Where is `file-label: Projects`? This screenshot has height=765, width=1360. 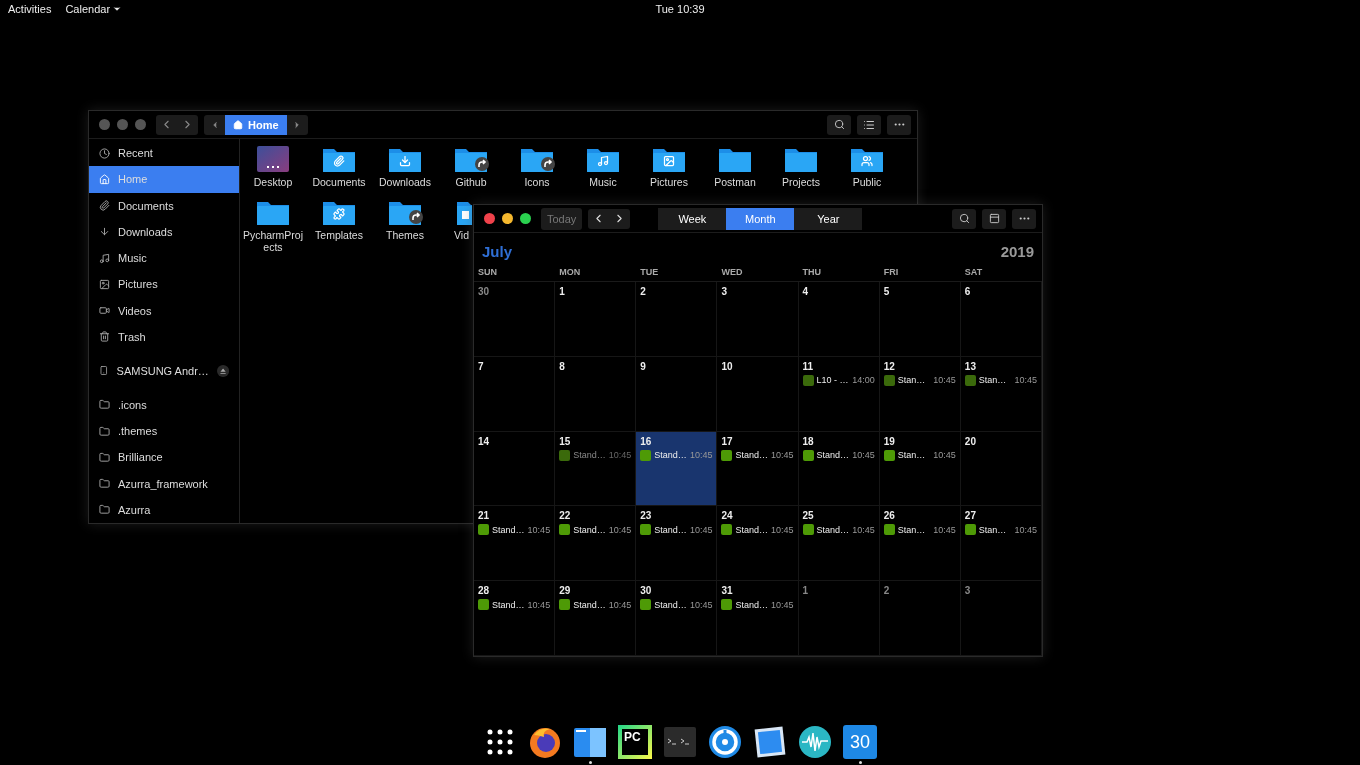 file-label: Projects is located at coordinates (801, 182).